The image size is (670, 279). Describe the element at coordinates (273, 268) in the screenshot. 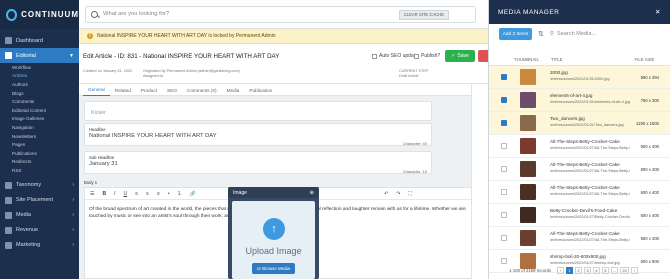

I see `browse-media-button: or Browse Media` at that location.